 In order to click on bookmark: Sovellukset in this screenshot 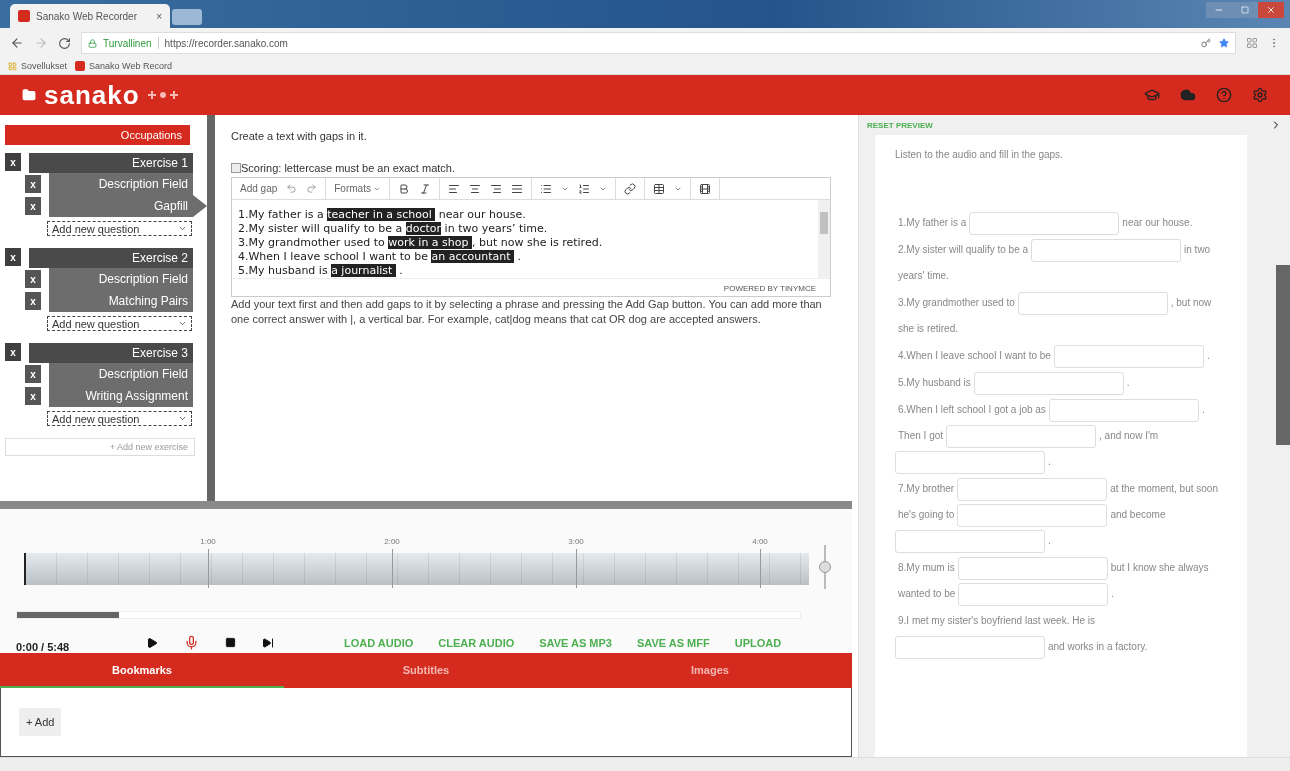, I will do `click(38, 66)`.